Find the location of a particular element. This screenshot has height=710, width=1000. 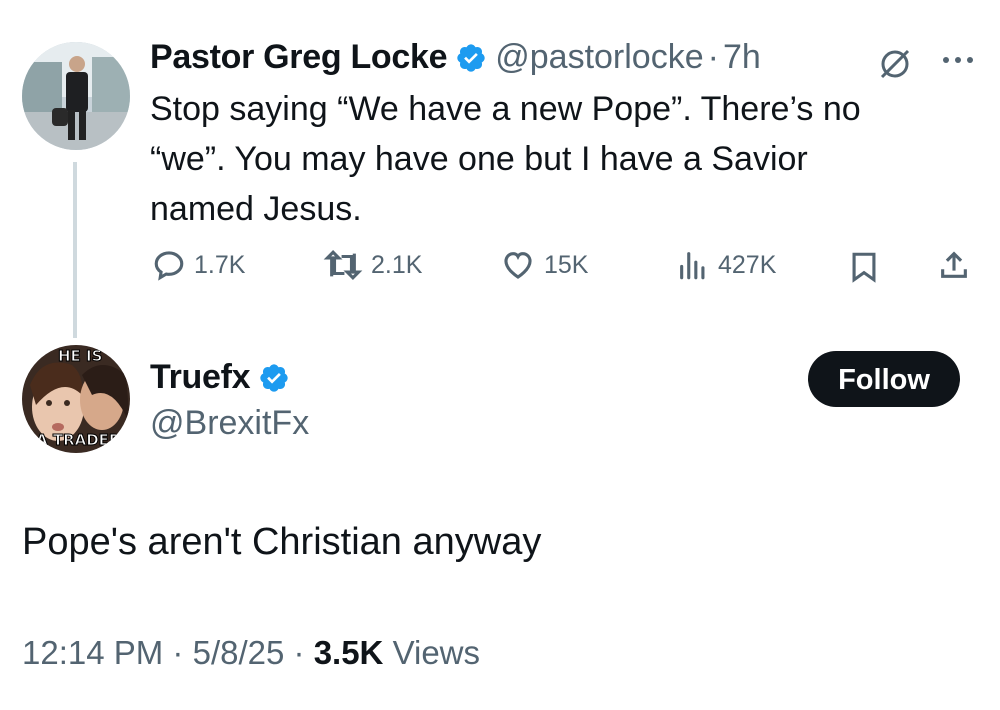

share-icon is located at coordinates (954, 264).